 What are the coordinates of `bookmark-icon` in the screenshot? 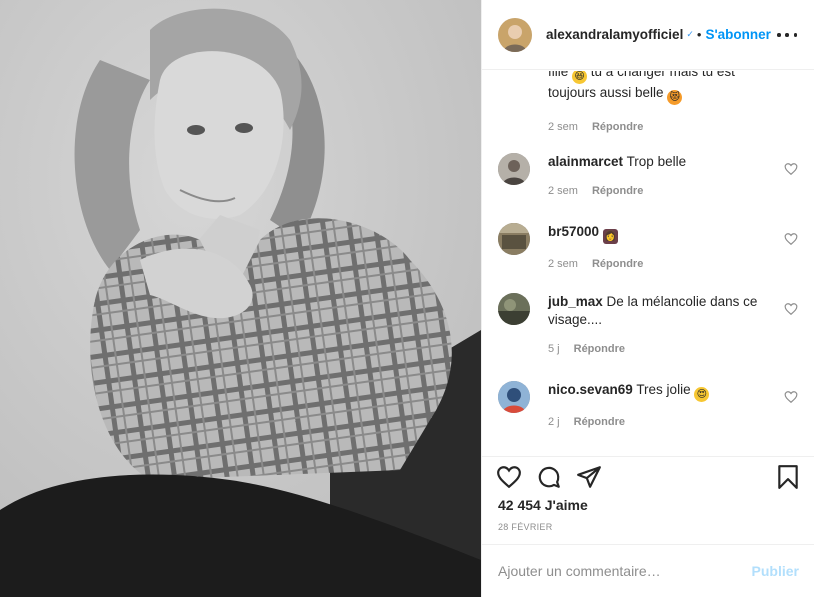 It's located at (788, 477).